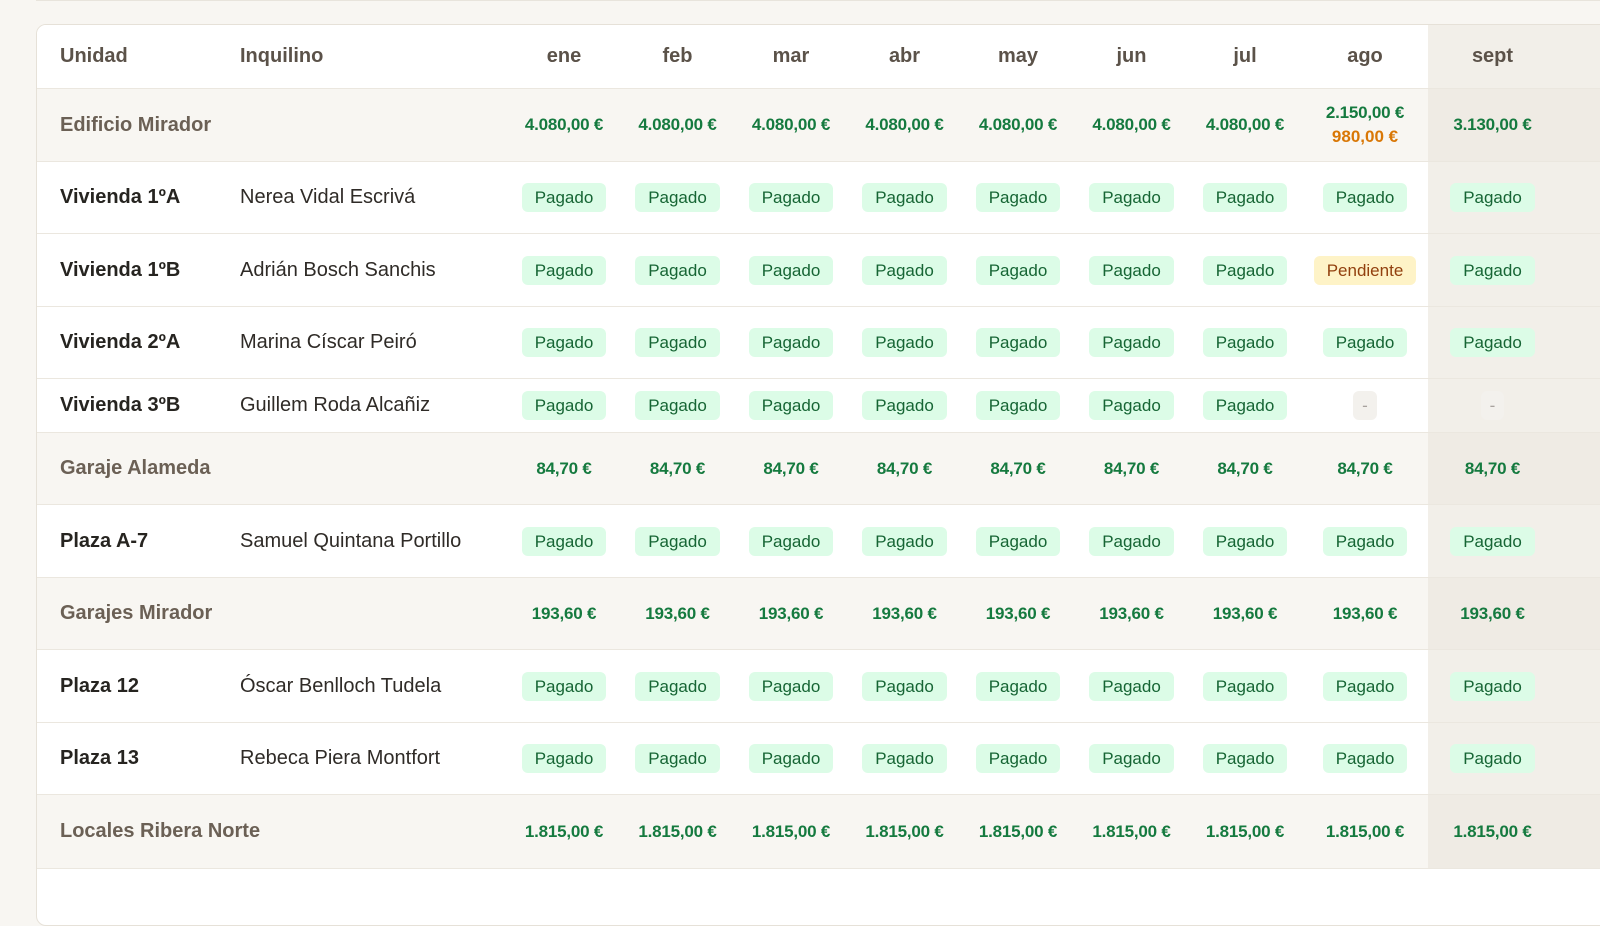 This screenshot has width=1600, height=926. I want to click on tenant-name: Samuel Quintana Portillo, so click(373, 541).